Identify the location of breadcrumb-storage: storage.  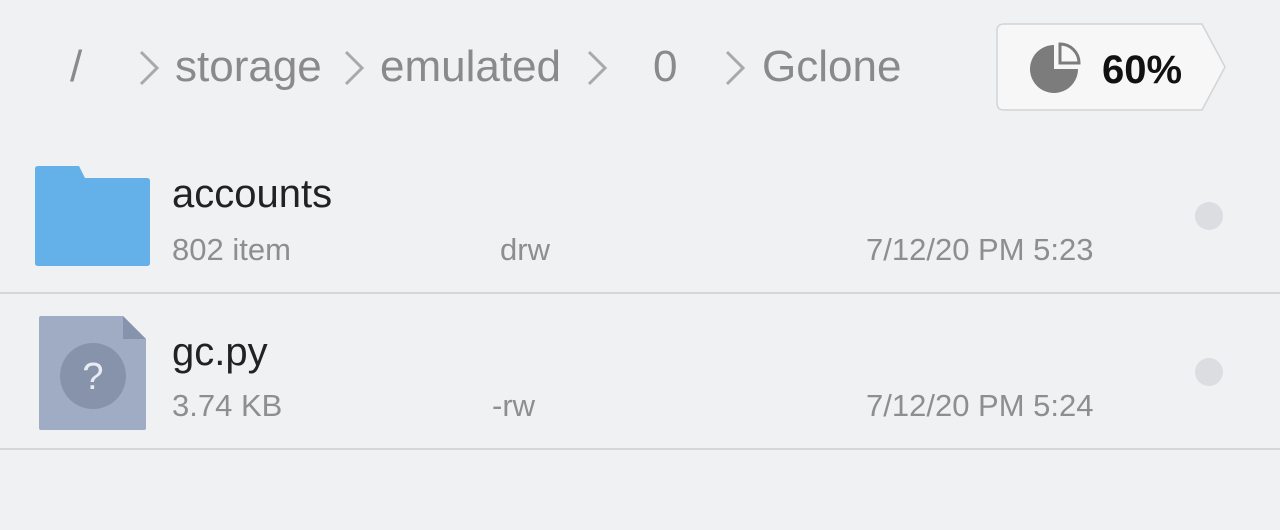
(248, 67).